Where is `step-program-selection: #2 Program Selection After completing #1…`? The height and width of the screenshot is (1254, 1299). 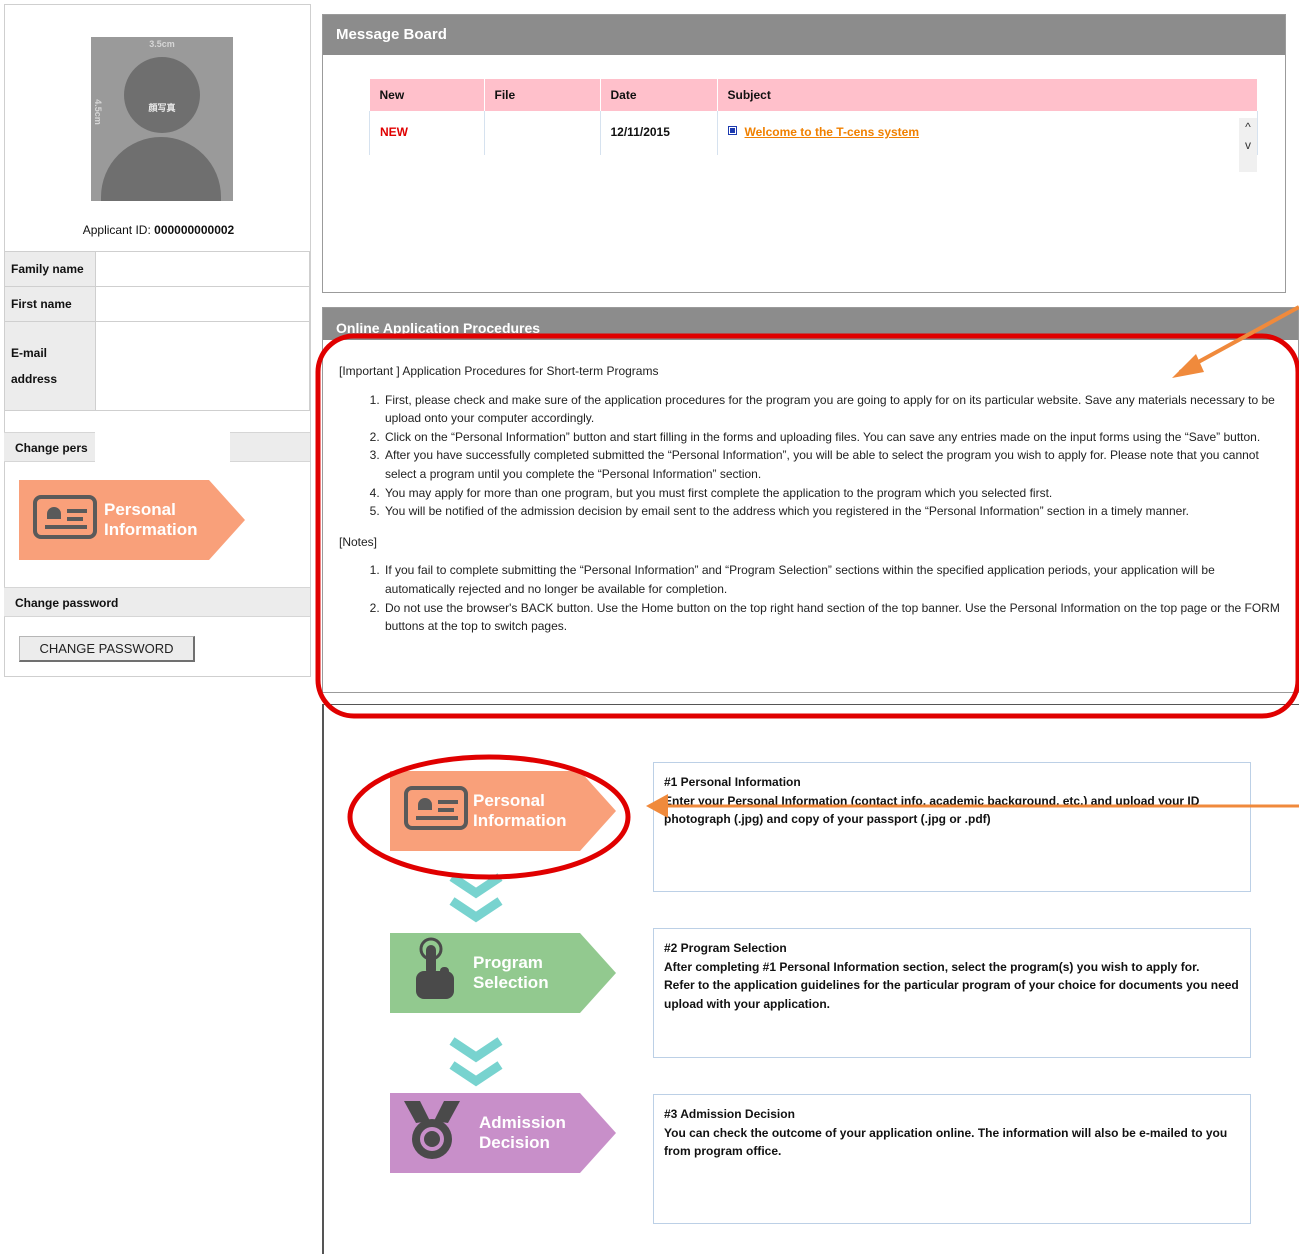 step-program-selection: #2 Program Selection After completing #1… is located at coordinates (952, 993).